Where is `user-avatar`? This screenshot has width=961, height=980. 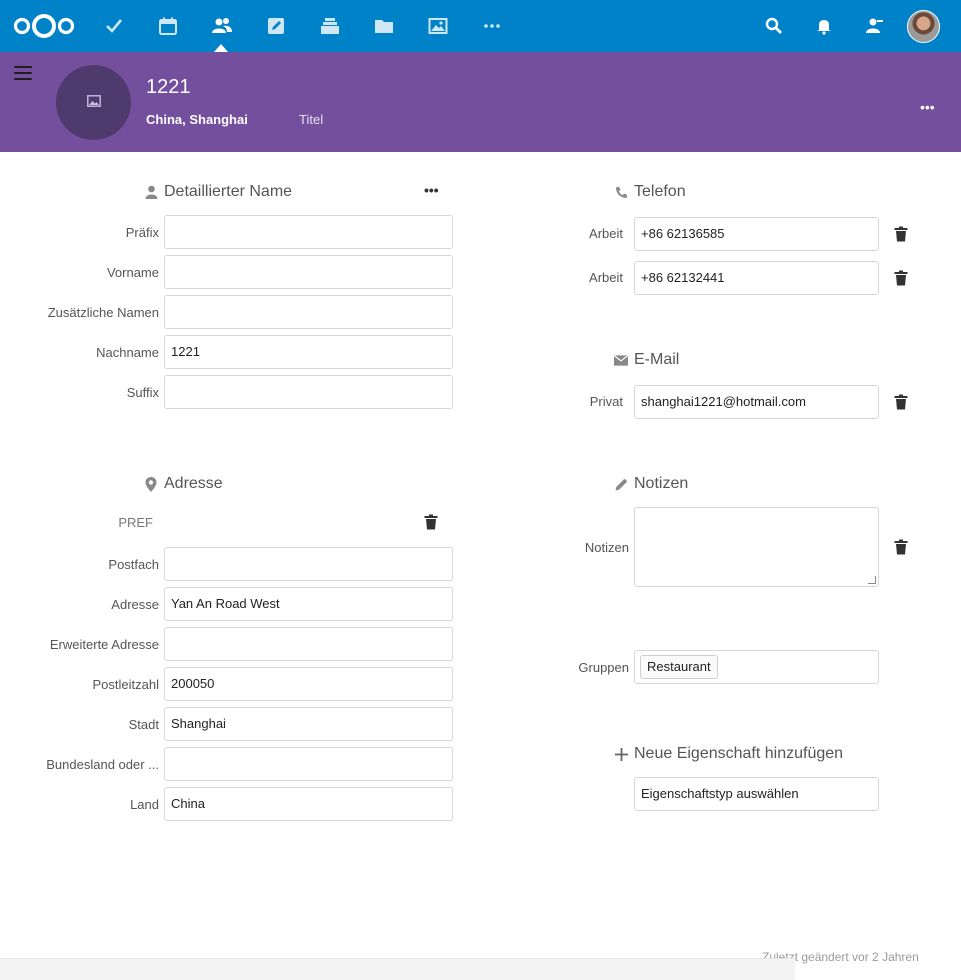 user-avatar is located at coordinates (923, 26).